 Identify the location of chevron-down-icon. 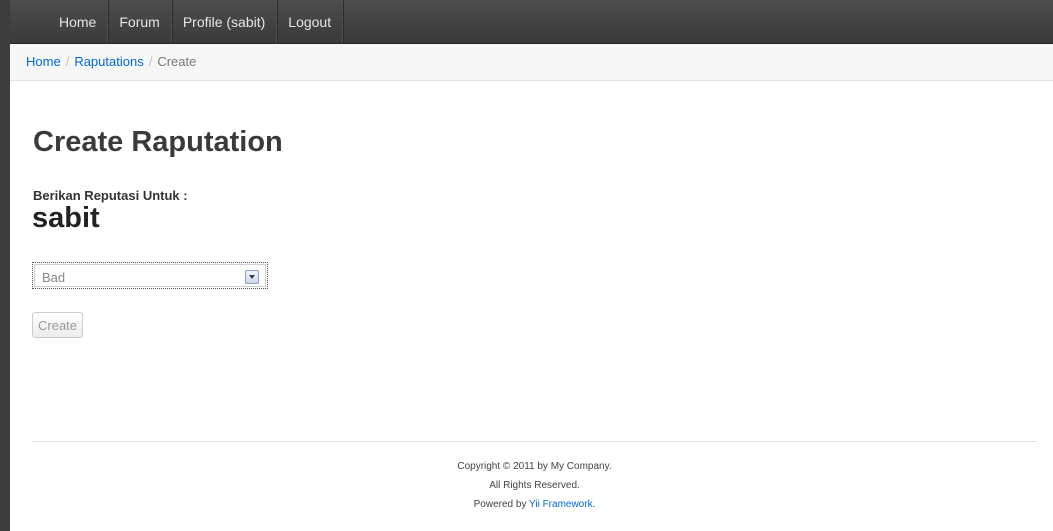
(252, 277).